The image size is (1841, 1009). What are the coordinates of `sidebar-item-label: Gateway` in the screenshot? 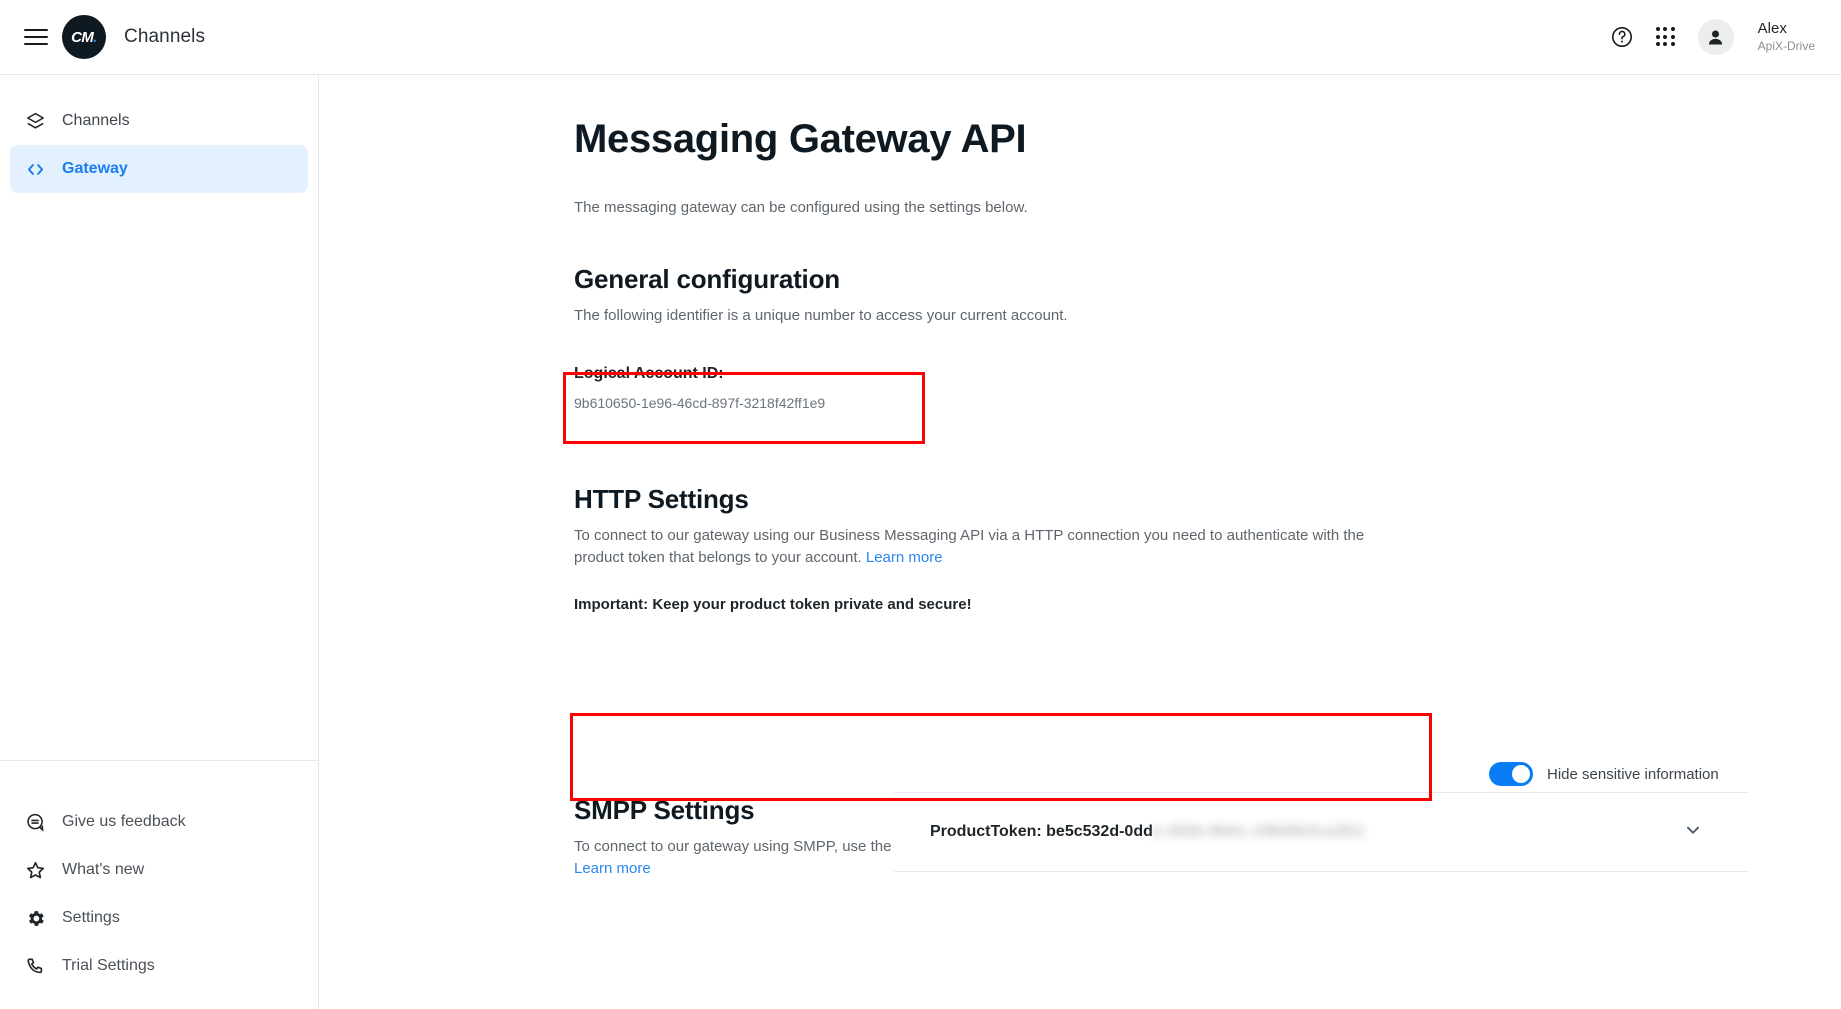 It's located at (95, 168).